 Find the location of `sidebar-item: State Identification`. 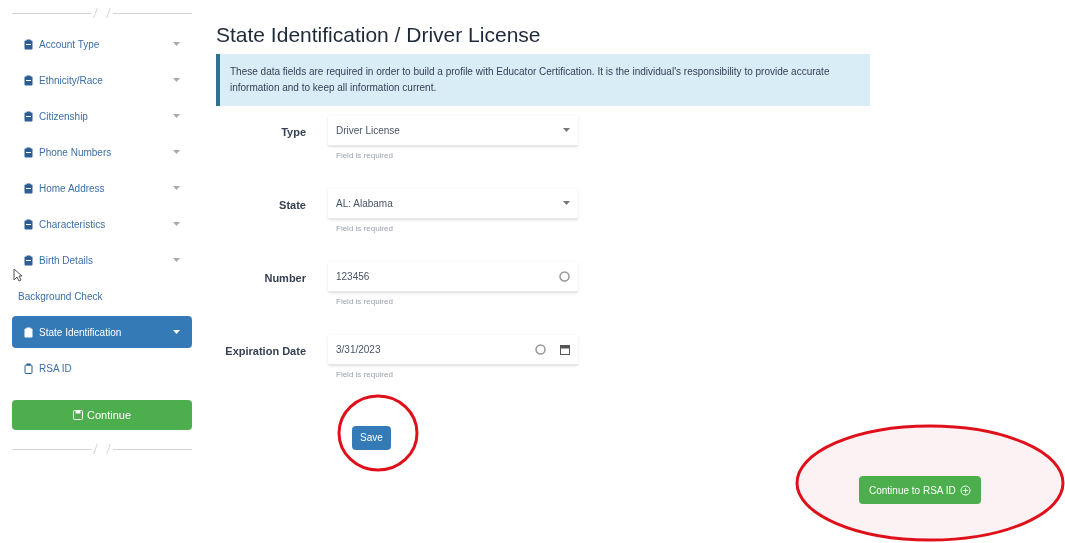

sidebar-item: State Identification is located at coordinates (102, 332).